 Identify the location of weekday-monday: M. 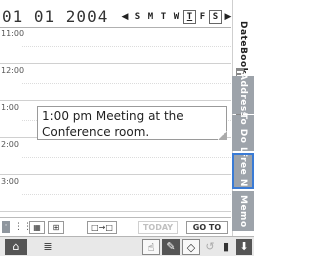
(150, 17).